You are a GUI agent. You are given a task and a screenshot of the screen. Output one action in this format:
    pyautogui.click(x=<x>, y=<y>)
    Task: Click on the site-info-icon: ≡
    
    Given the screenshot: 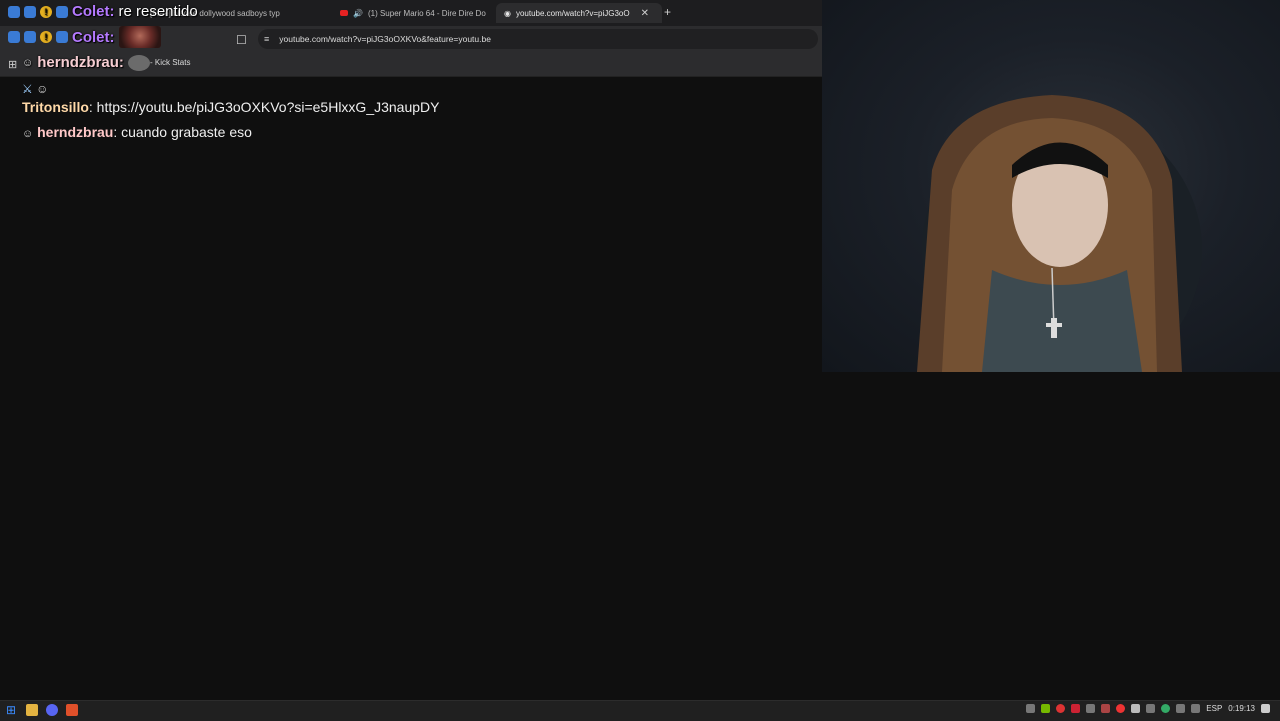 What is the action you would take?
    pyautogui.click(x=266, y=39)
    